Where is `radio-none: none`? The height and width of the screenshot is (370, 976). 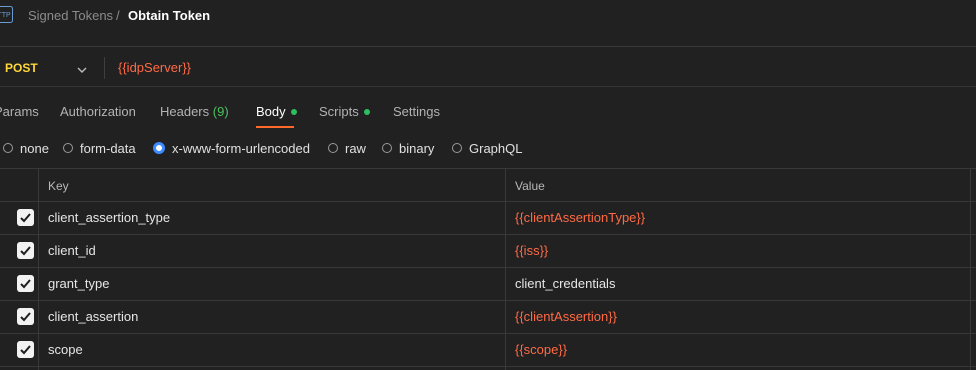 radio-none: none is located at coordinates (26, 148).